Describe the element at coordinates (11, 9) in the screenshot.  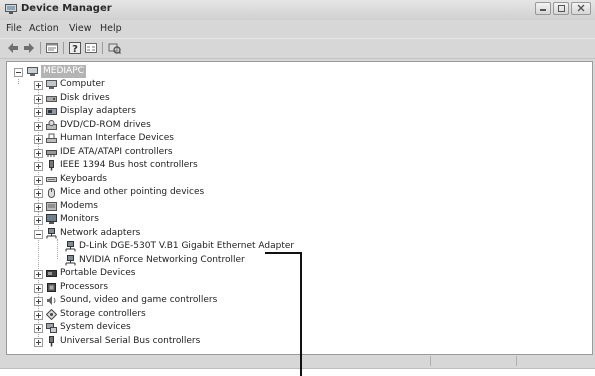
I see `device-manager-app-icon` at that location.